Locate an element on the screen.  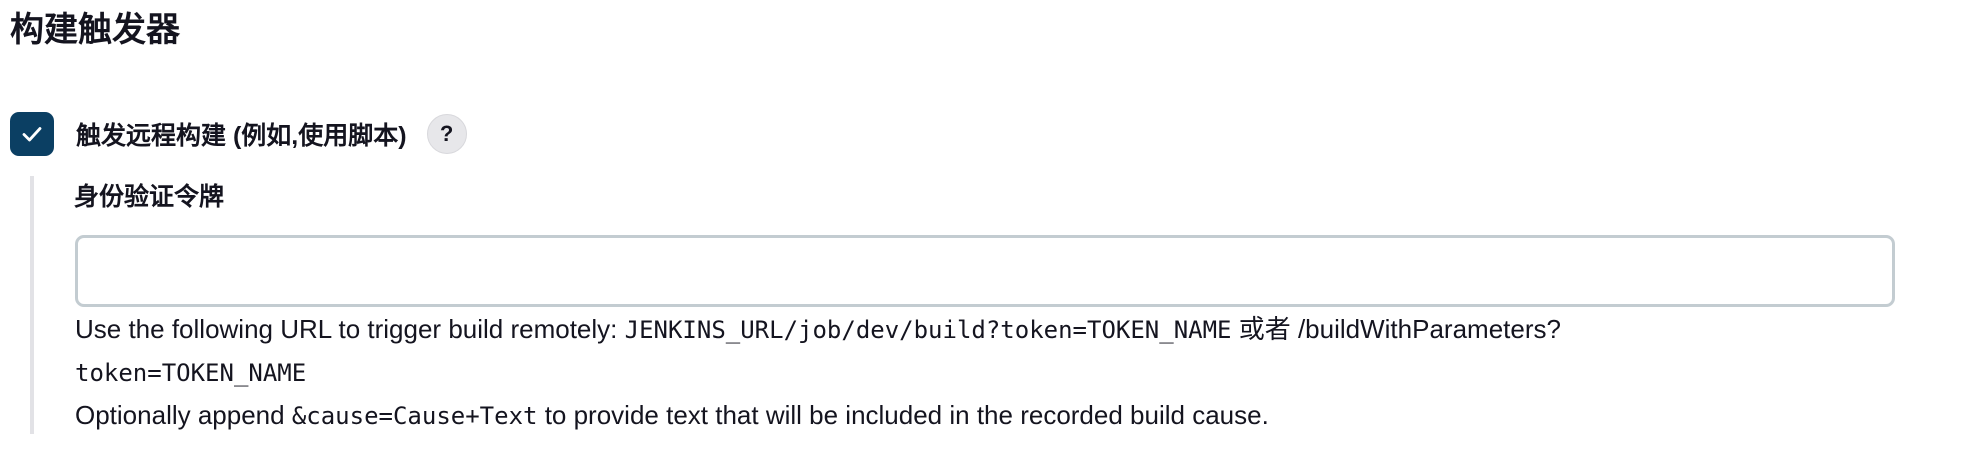
help-button: ? is located at coordinates (446, 134).